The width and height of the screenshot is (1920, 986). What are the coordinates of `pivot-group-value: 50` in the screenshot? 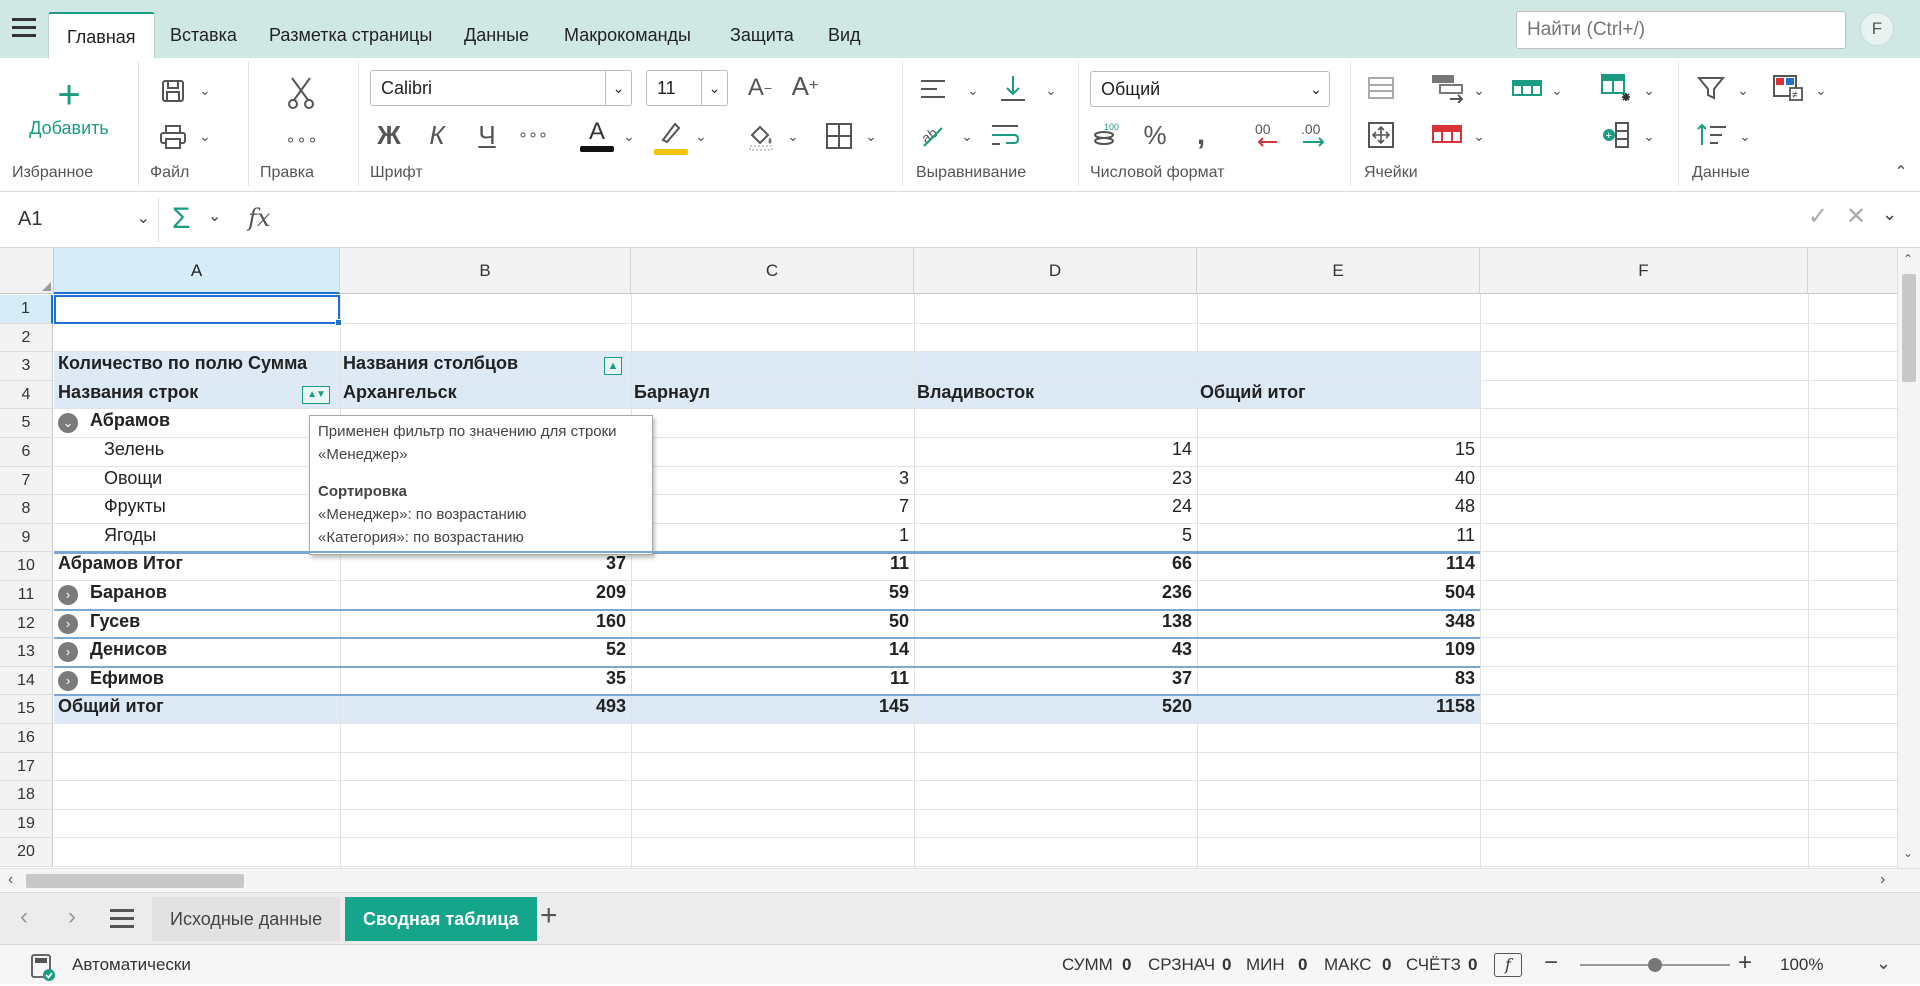 It's located at (770, 621).